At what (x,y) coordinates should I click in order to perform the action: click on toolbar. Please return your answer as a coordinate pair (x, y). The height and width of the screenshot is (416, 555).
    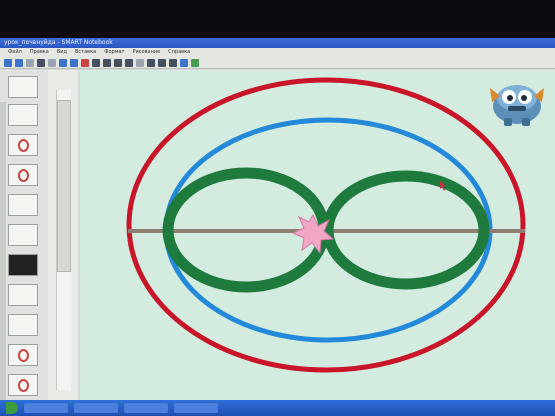
    Looking at the image, I should click on (277, 63).